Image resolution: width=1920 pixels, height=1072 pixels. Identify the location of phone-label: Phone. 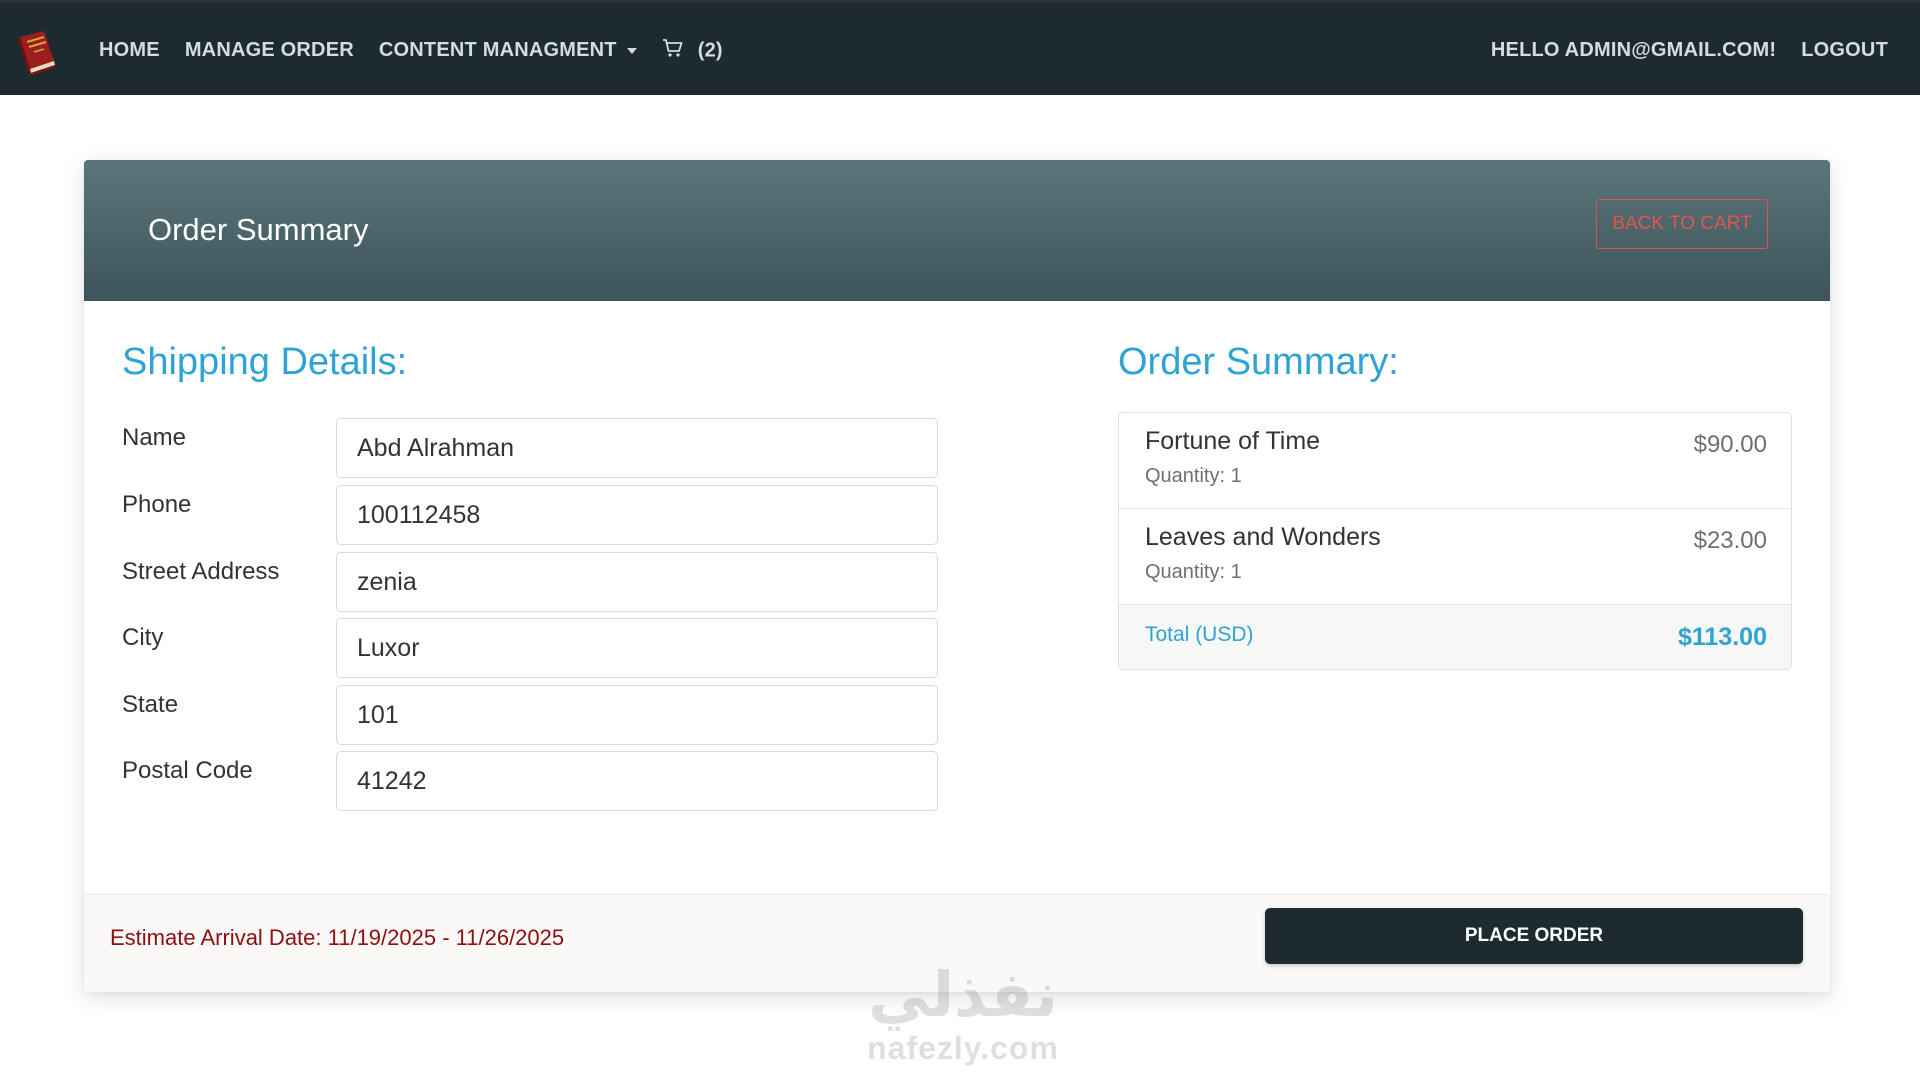
(157, 504).